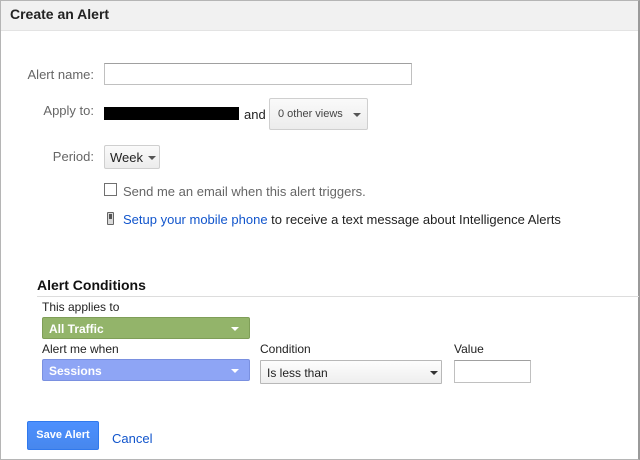 The height and width of the screenshot is (460, 640). What do you see at coordinates (110, 218) in the screenshot?
I see `mobile-phone-icon` at bounding box center [110, 218].